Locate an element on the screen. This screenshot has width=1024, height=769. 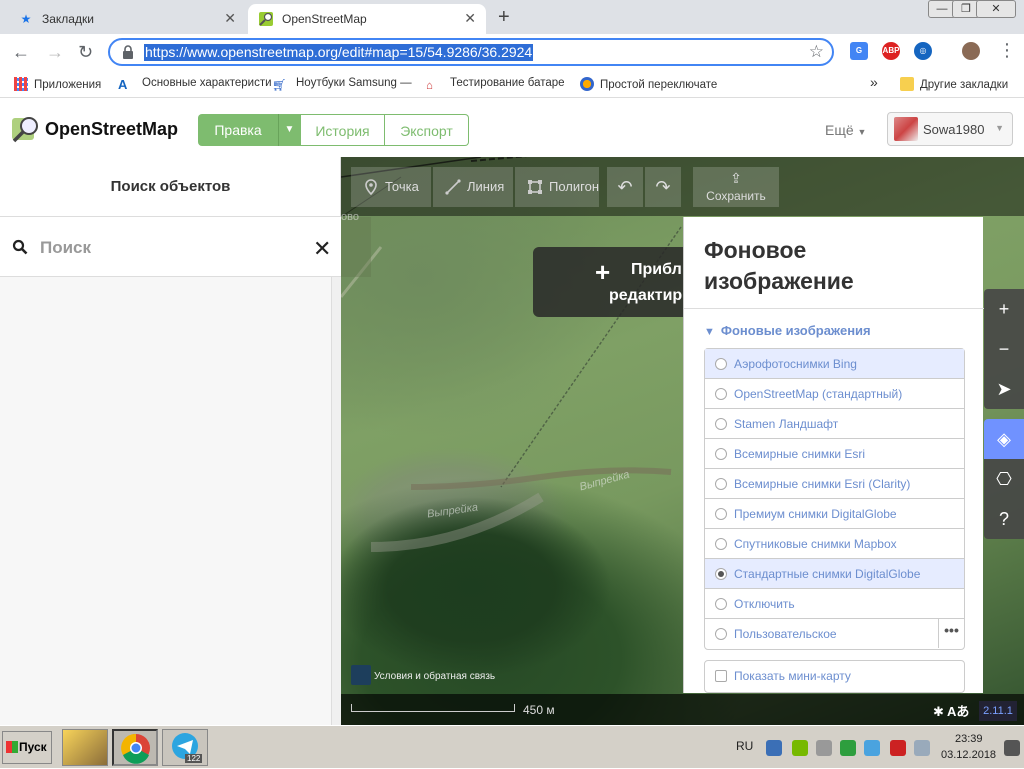
add-area-button: Полигон is located at coordinates (557, 187).